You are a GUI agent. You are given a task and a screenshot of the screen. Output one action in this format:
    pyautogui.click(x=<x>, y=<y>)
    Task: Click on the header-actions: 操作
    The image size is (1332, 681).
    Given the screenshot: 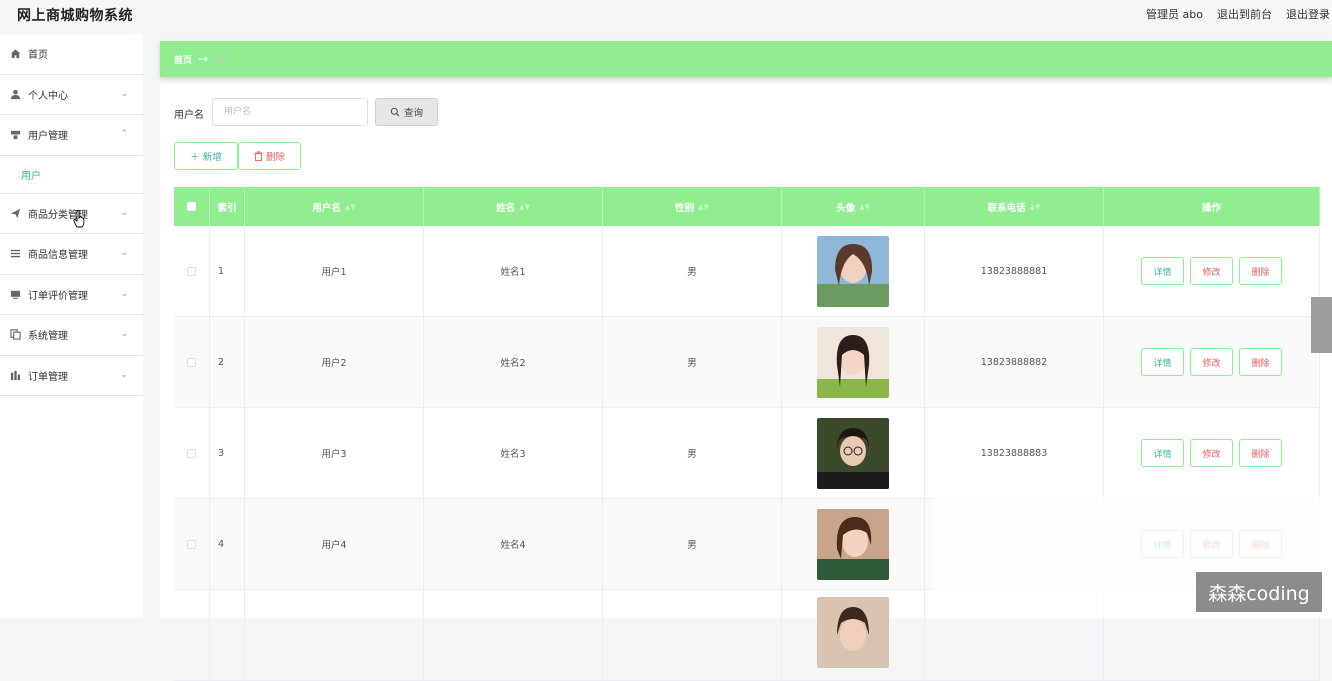 What is the action you would take?
    pyautogui.click(x=1212, y=206)
    